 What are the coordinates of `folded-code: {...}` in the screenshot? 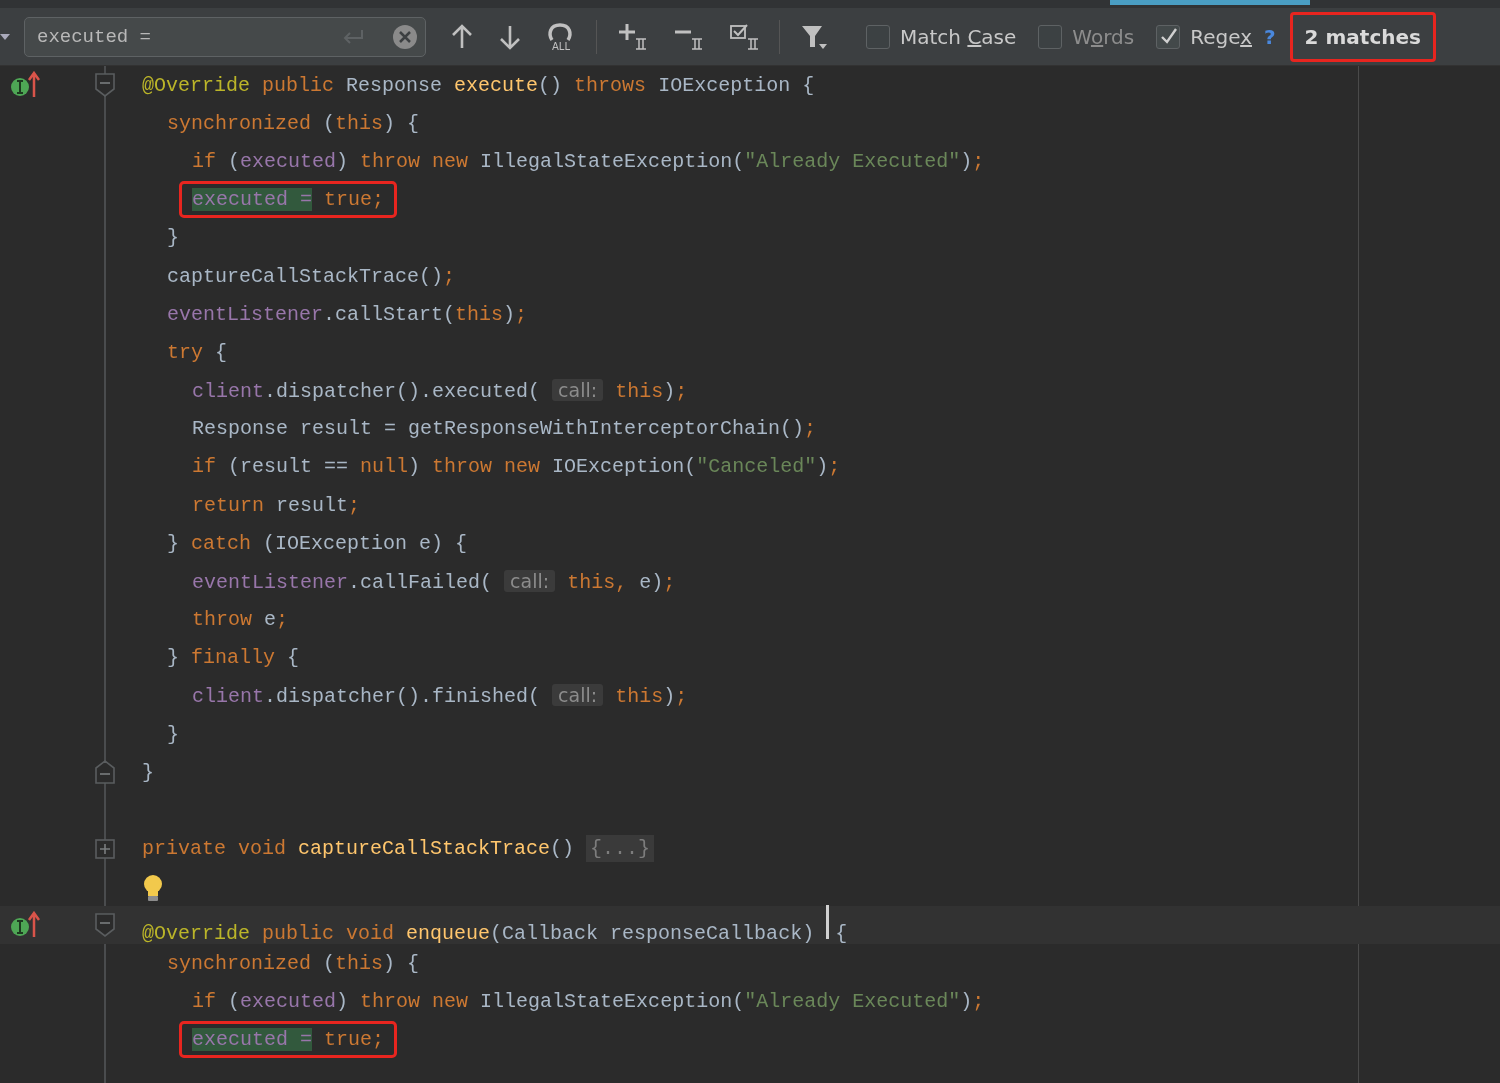 It's located at (620, 849).